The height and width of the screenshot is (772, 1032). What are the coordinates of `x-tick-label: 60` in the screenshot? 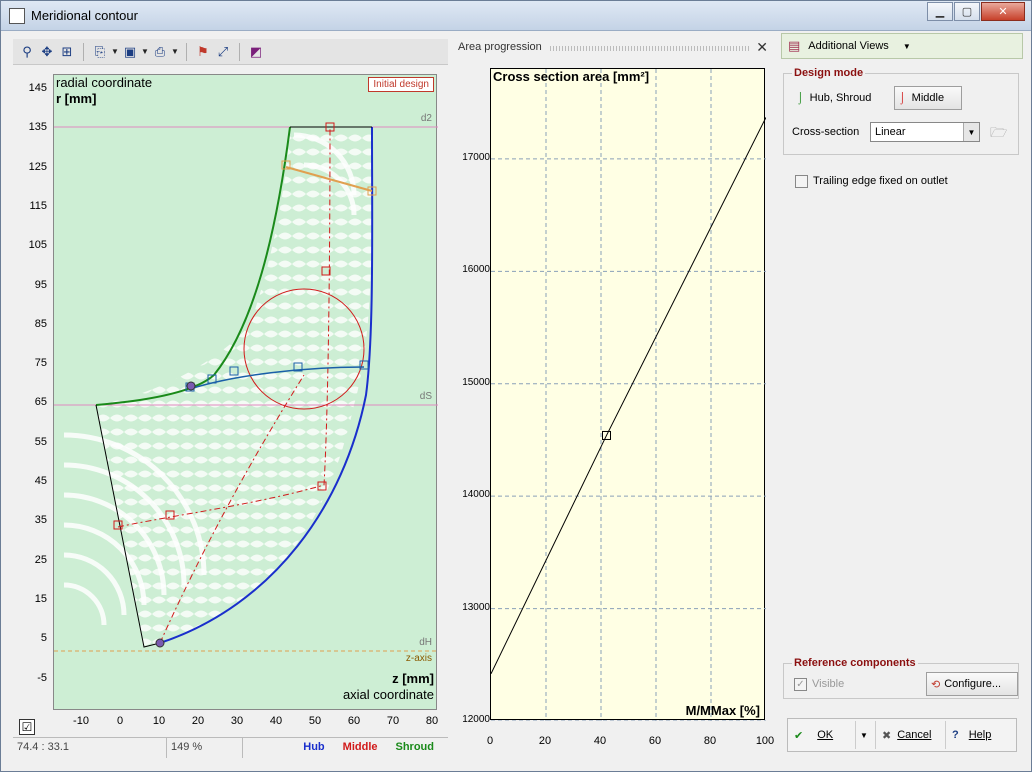 It's located at (354, 721).